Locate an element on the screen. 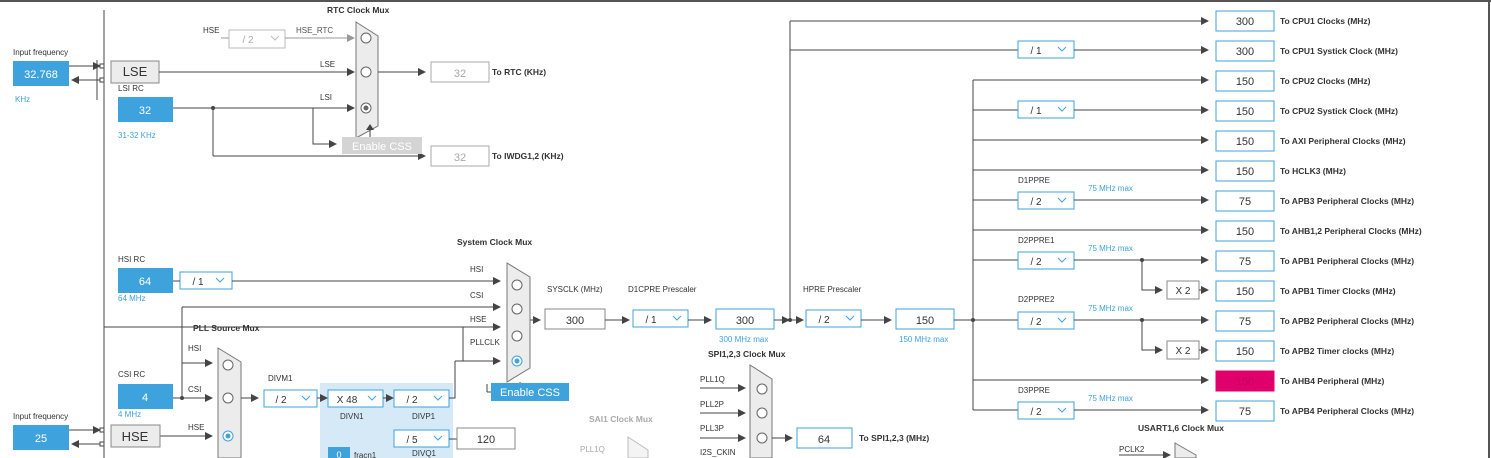 This screenshot has width=1491, height=458. iwdg-output-value: 32 is located at coordinates (460, 156).